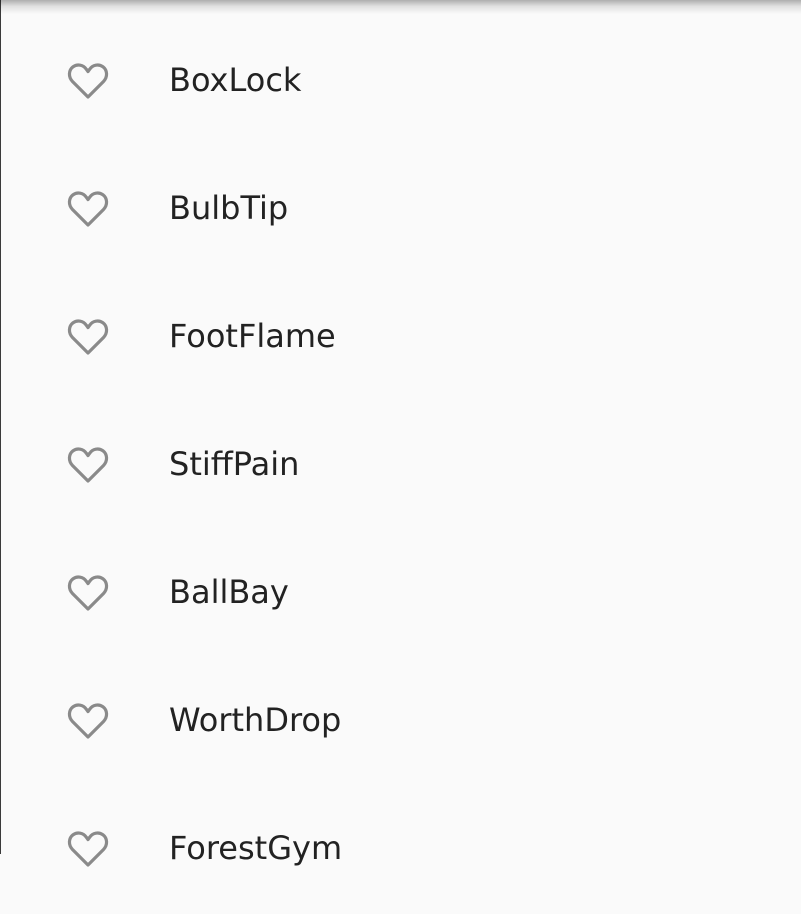  Describe the element at coordinates (229, 208) in the screenshot. I see `list-item-label: BulbTip` at that location.